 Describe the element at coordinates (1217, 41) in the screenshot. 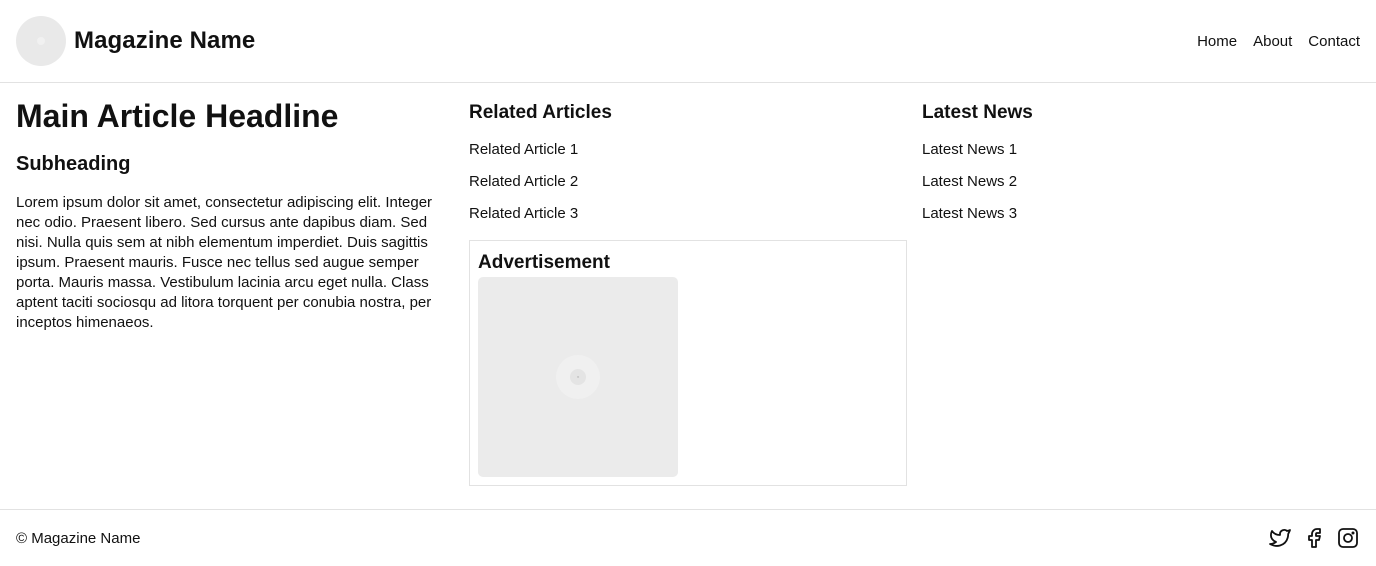

I see `nav-home: Home` at that location.